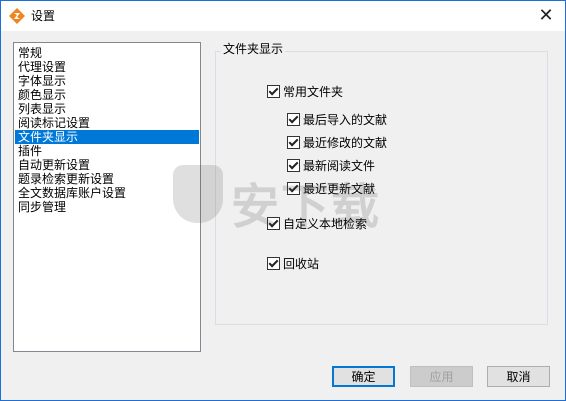 Image resolution: width=566 pixels, height=401 pixels. Describe the element at coordinates (107, 53) in the screenshot. I see `sidebar-item-general: 常规` at that location.